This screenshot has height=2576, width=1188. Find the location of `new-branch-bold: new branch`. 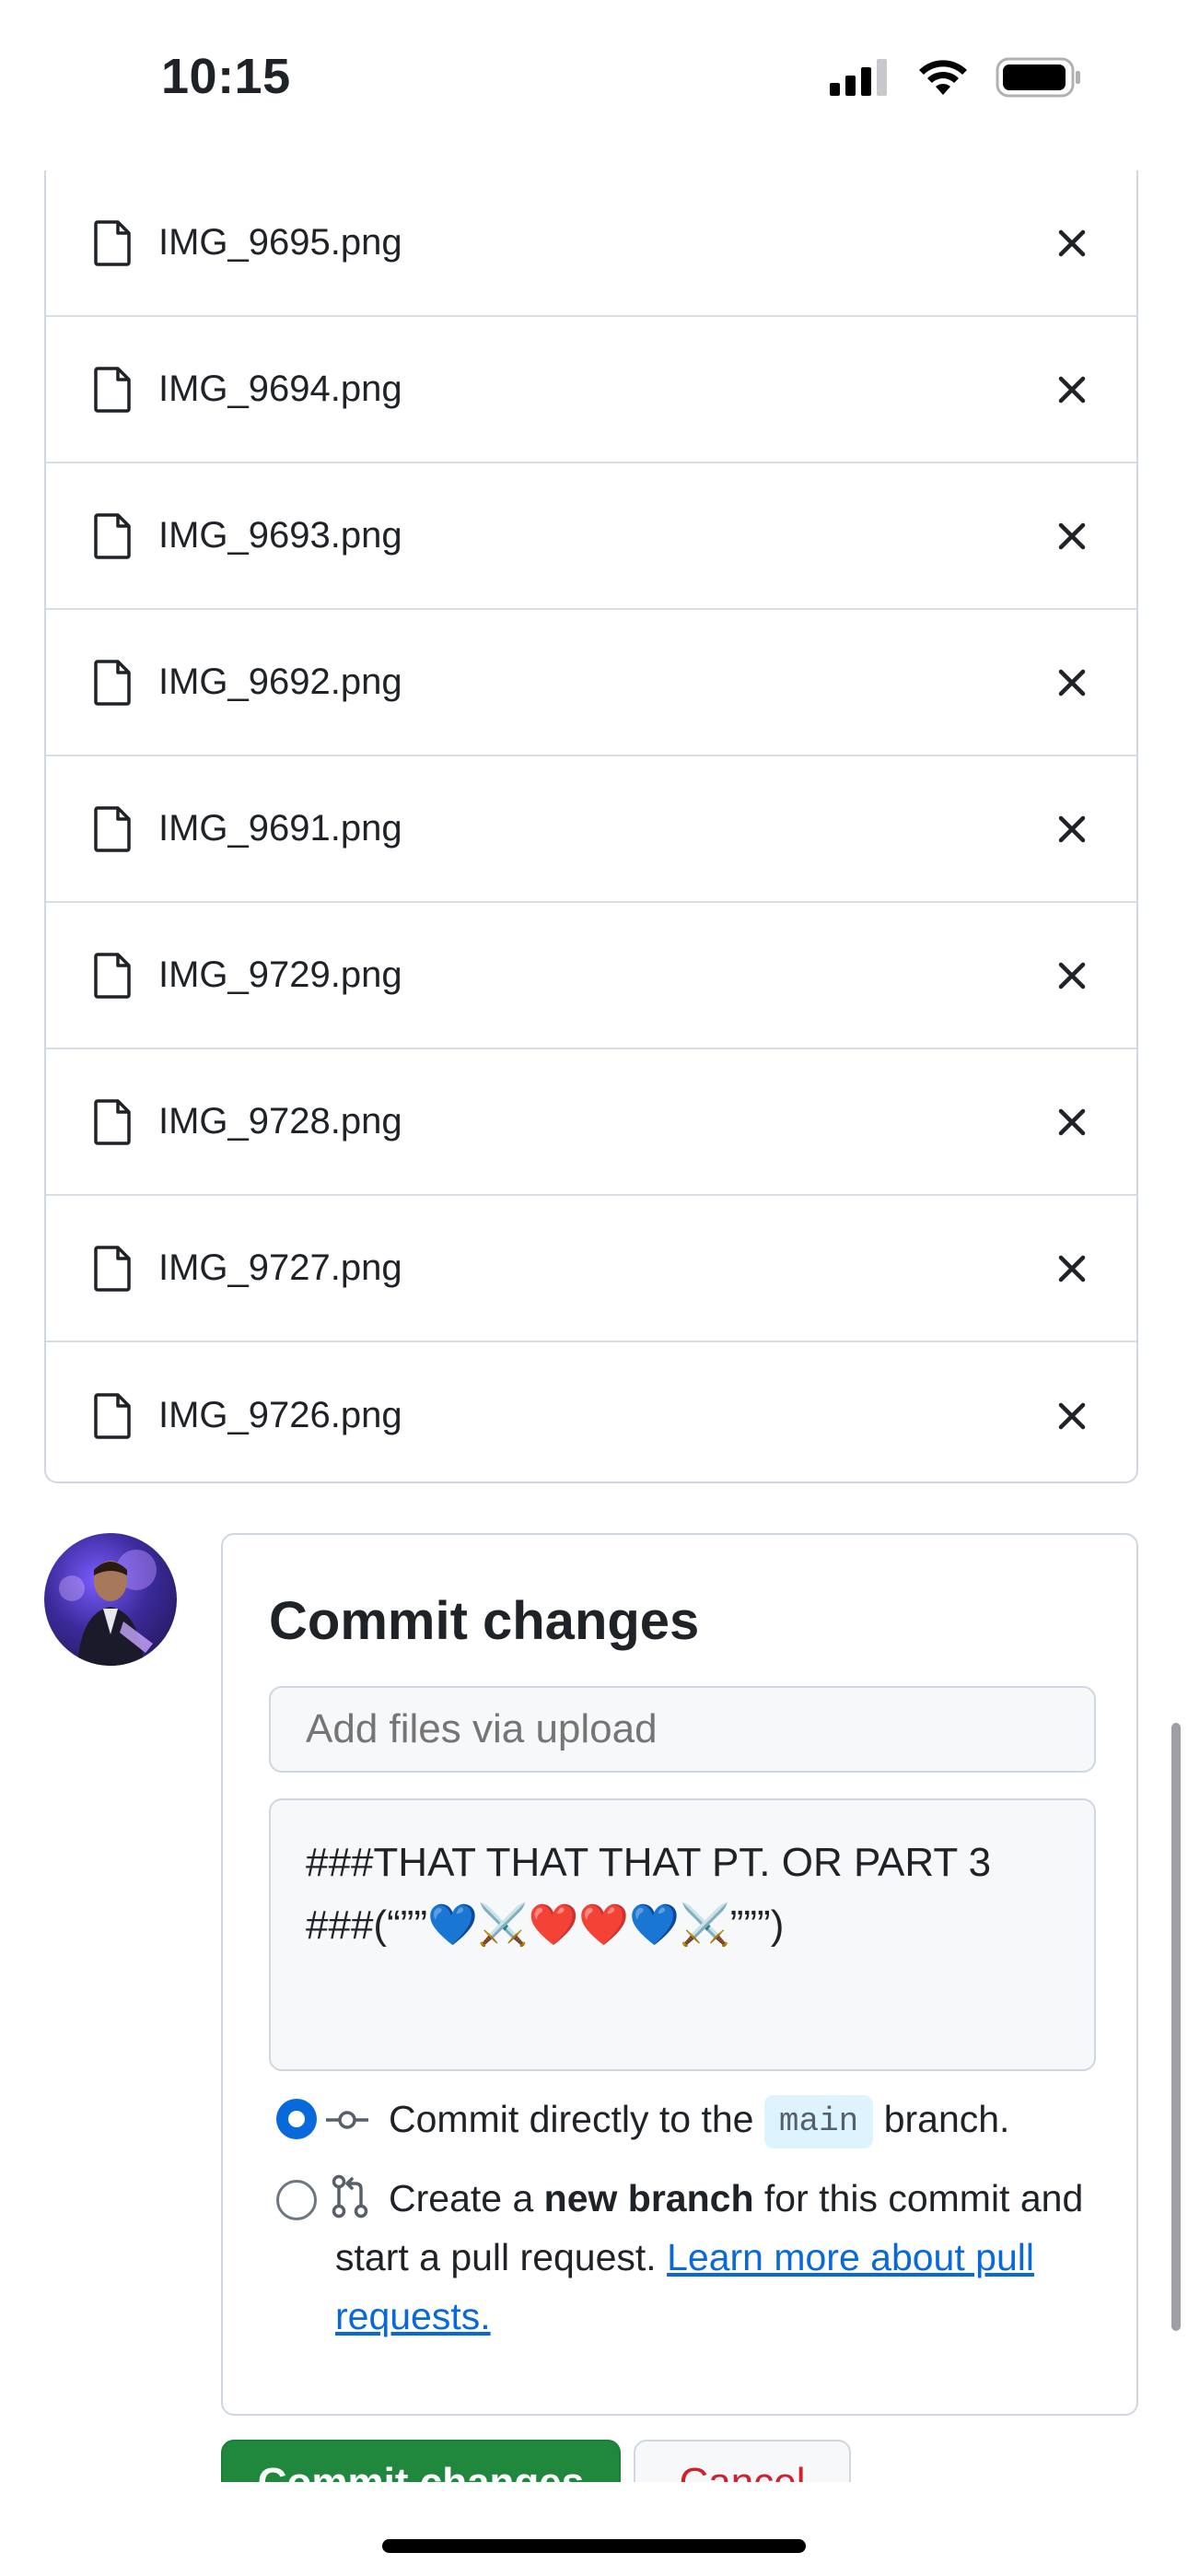

new-branch-bold: new branch is located at coordinates (648, 2198).